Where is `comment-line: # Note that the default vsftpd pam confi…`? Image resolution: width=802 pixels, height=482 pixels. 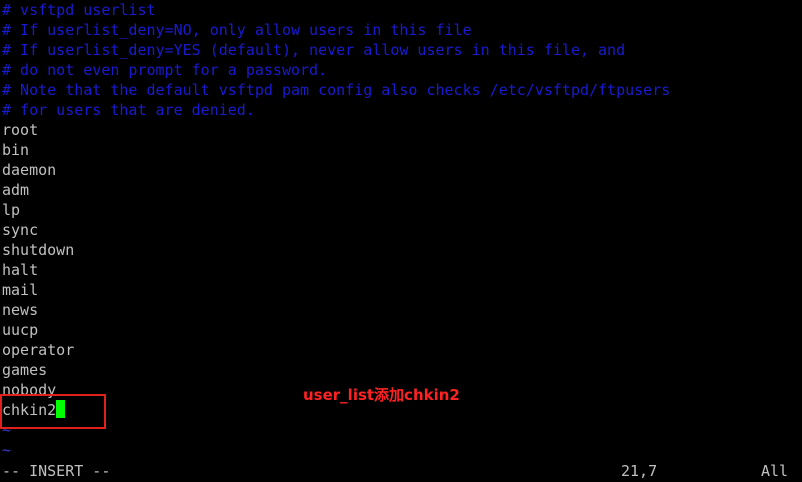
comment-line: # Note that the default vsftpd pam confi… is located at coordinates (336, 90).